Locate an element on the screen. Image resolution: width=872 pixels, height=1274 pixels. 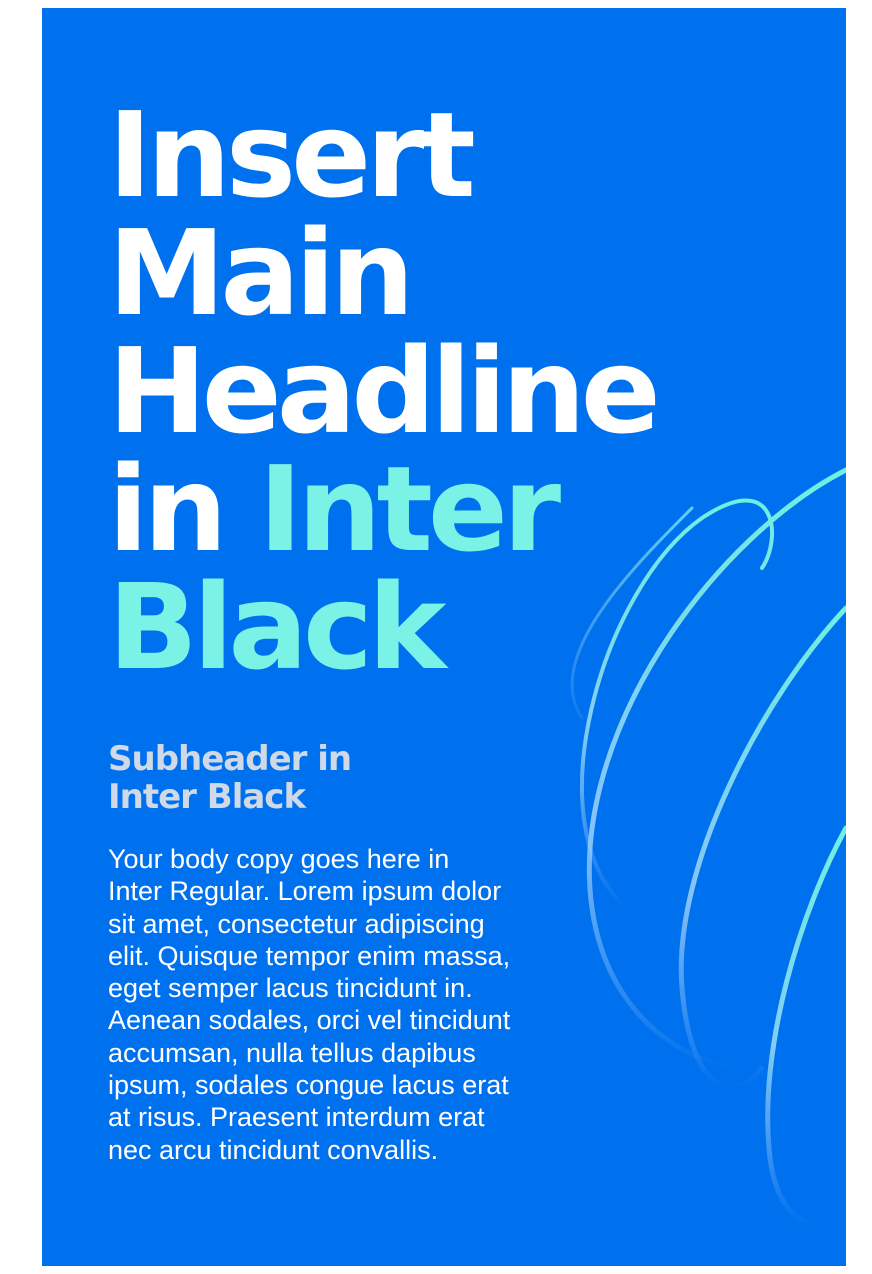
subheader-line: Subheader in is located at coordinates (230, 759).